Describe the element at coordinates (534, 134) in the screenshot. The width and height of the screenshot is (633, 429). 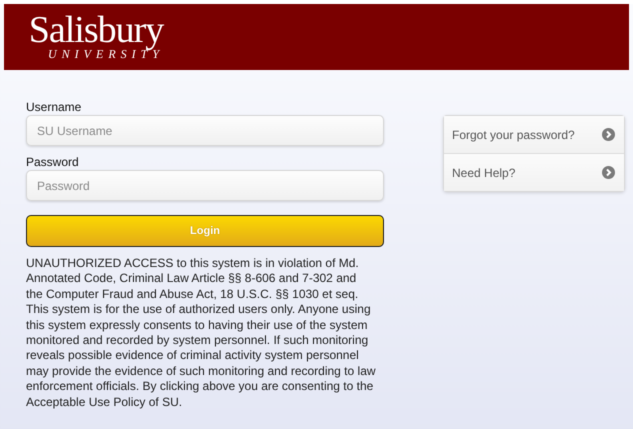
I see `help-link: Forgot your password?` at that location.